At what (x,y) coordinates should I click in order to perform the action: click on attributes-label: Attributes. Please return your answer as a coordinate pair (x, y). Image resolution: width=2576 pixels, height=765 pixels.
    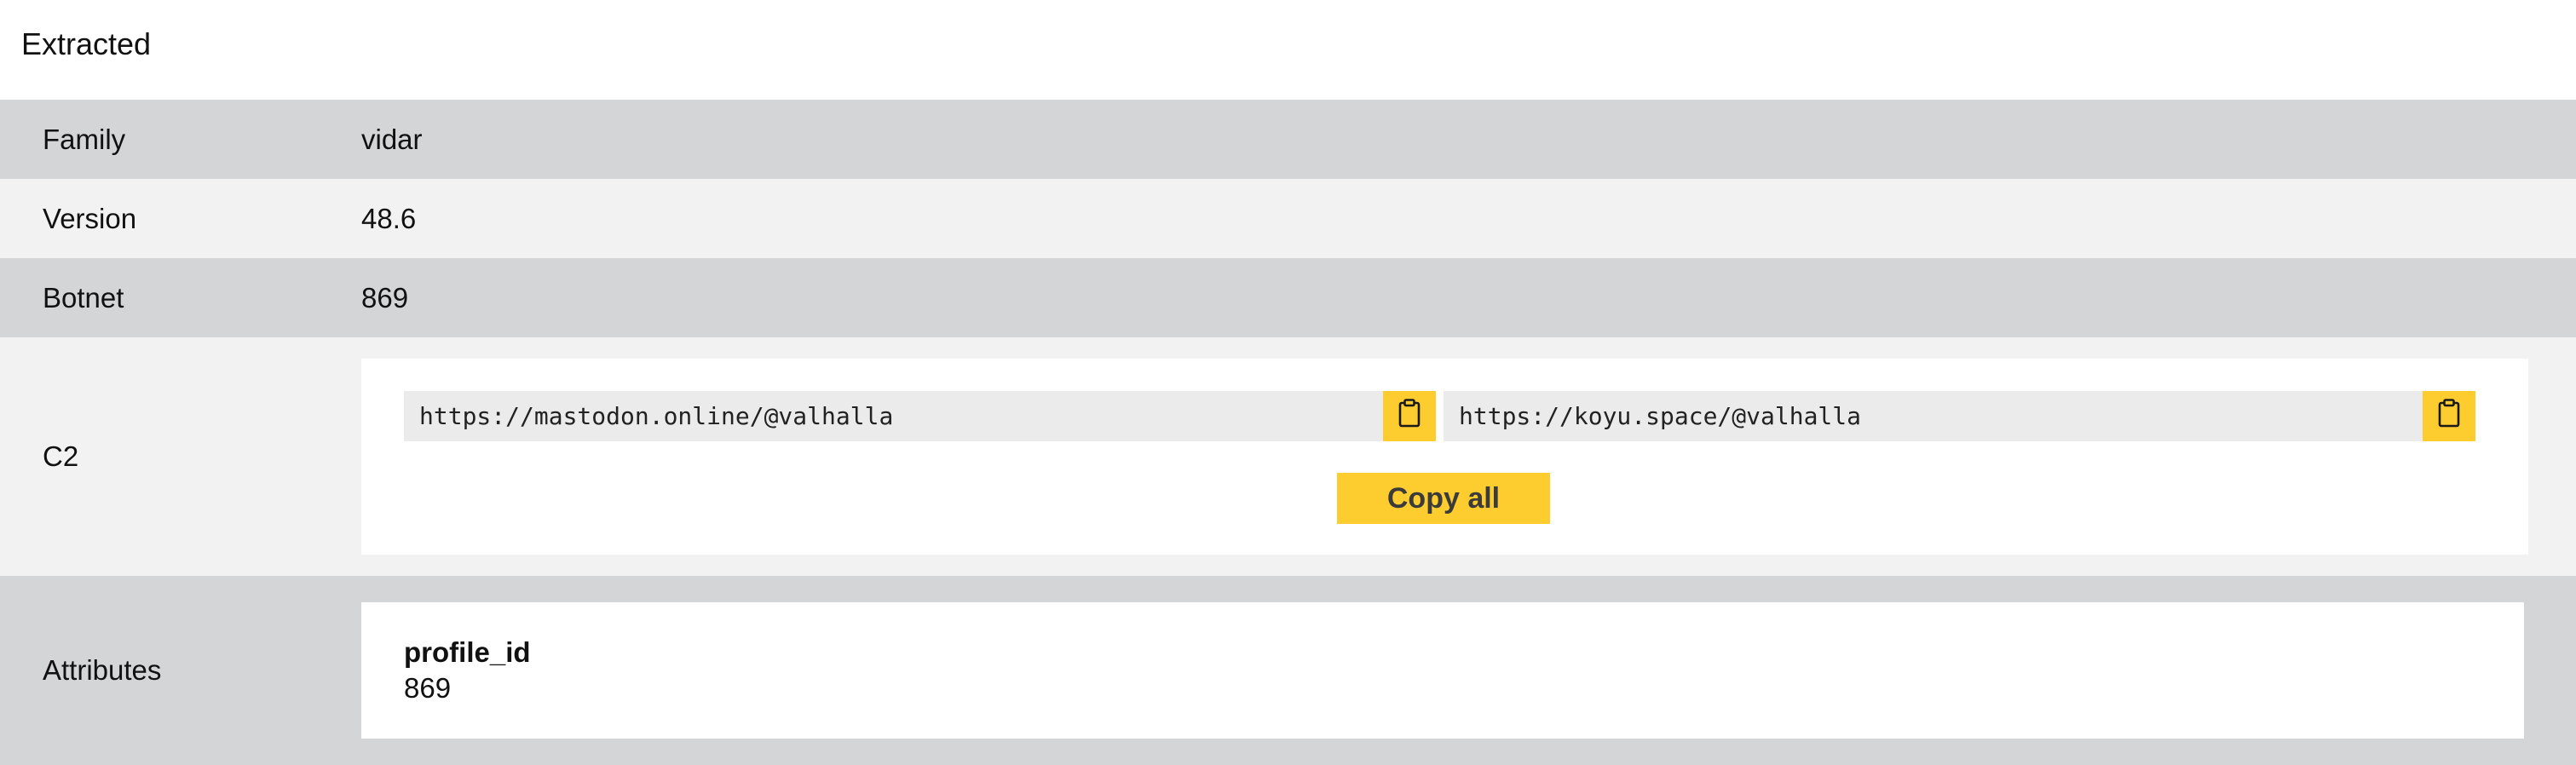
    Looking at the image, I should click on (102, 670).